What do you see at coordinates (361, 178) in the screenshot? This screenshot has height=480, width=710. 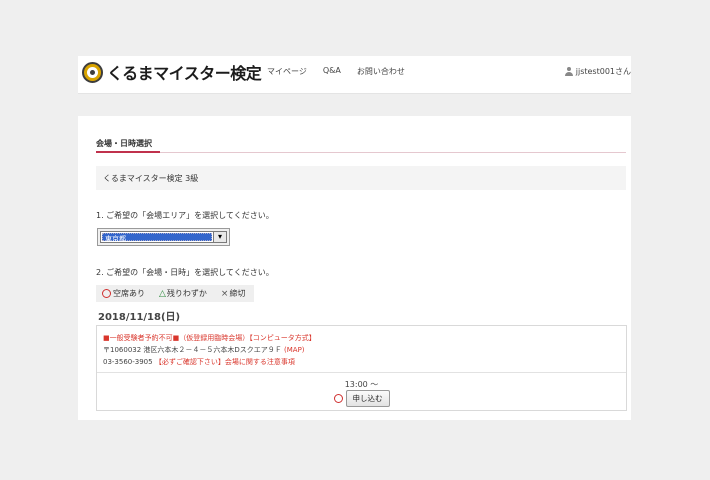 I see `exam-grade: くるまマイスター検定 3級` at bounding box center [361, 178].